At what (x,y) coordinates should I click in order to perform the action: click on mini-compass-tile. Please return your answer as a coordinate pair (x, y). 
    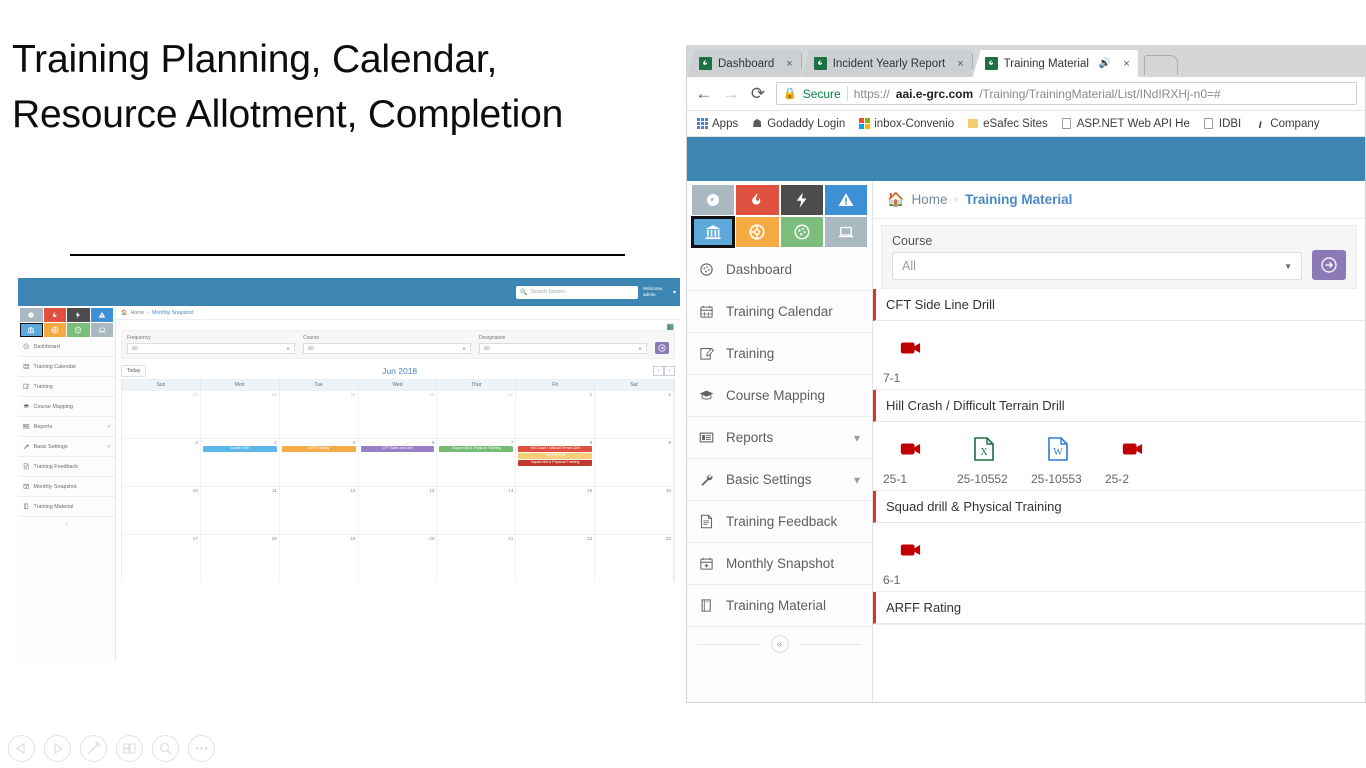
    Looking at the image, I should click on (31, 315).